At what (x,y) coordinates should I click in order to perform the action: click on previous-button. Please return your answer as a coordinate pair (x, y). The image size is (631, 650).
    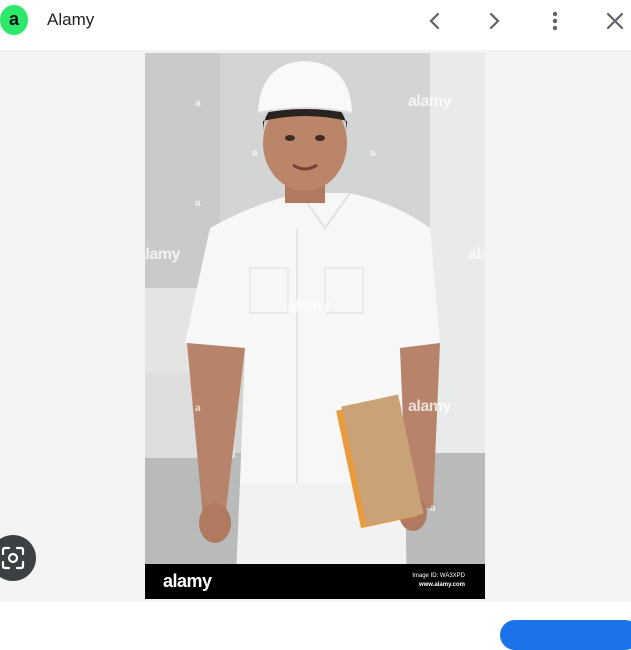
    Looking at the image, I should click on (435, 21).